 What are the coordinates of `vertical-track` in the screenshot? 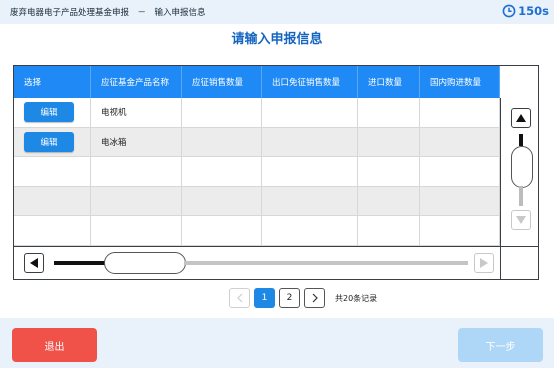 It's located at (521, 196).